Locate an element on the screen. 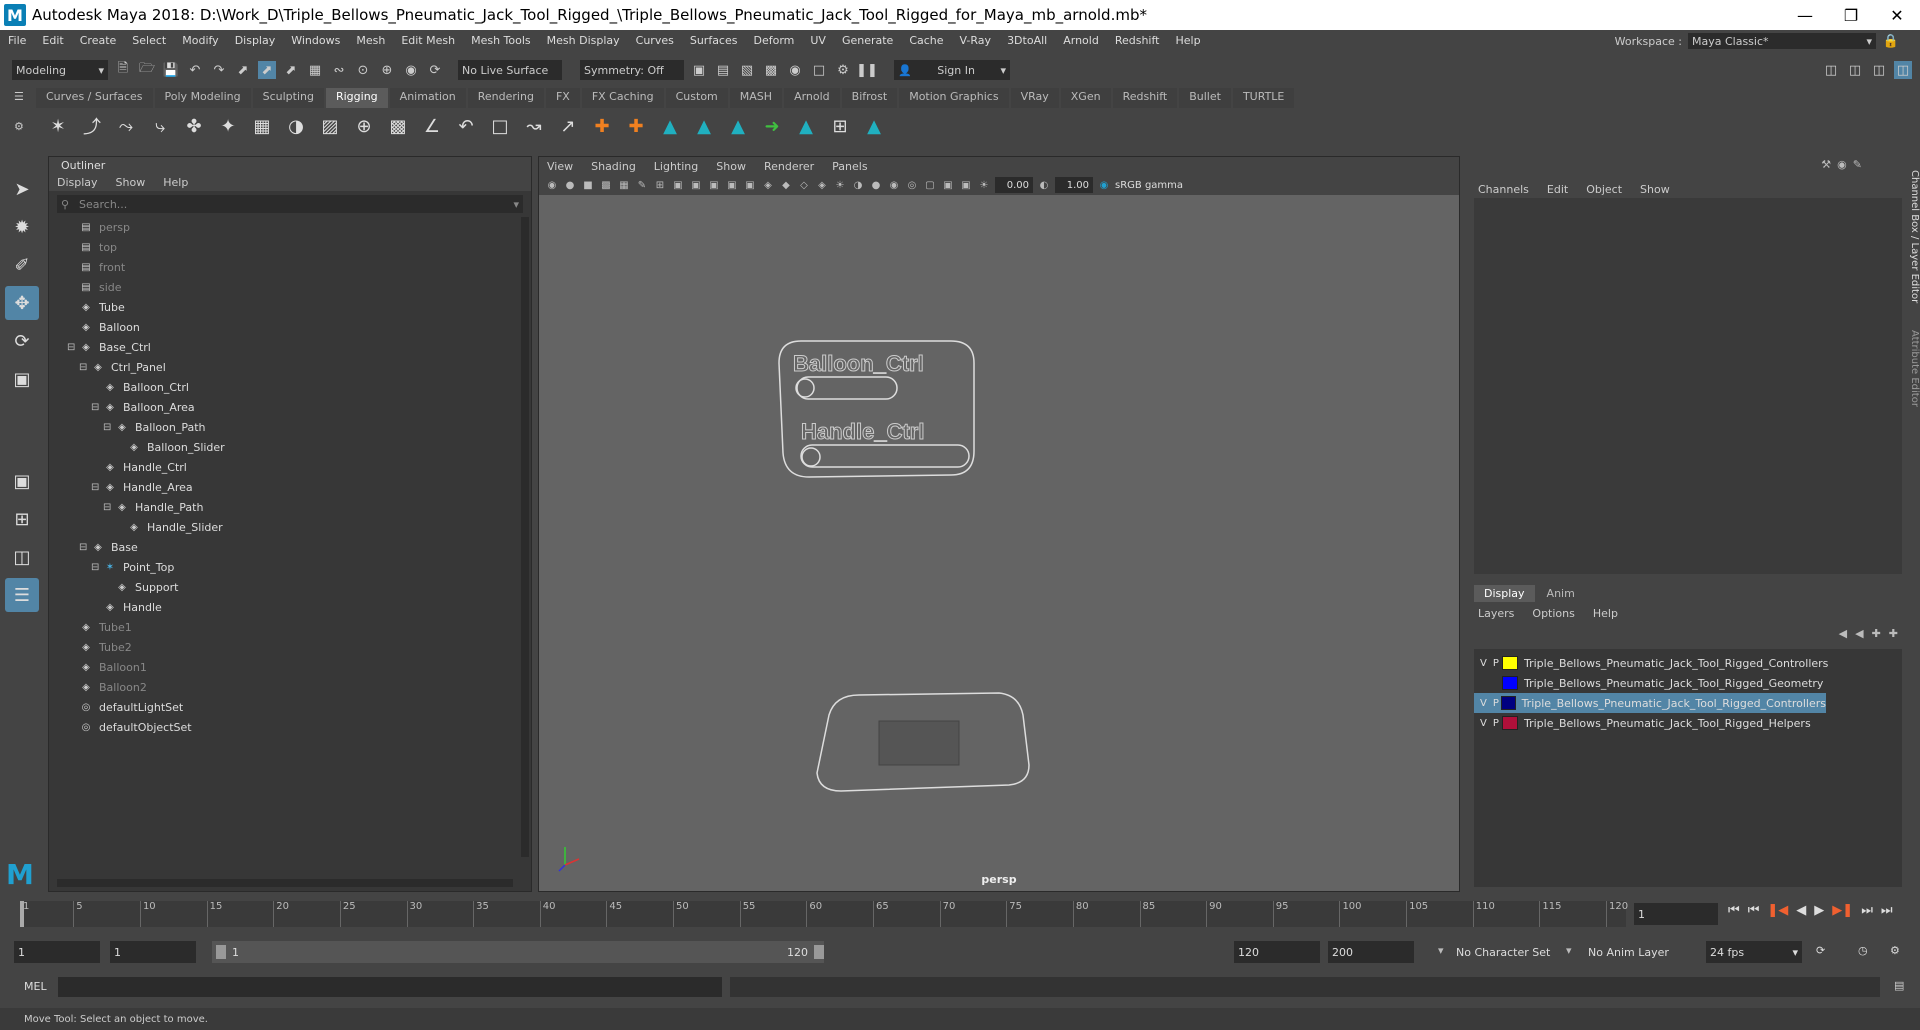 The height and width of the screenshot is (1030, 1920). menu-create: Create is located at coordinates (98, 40).